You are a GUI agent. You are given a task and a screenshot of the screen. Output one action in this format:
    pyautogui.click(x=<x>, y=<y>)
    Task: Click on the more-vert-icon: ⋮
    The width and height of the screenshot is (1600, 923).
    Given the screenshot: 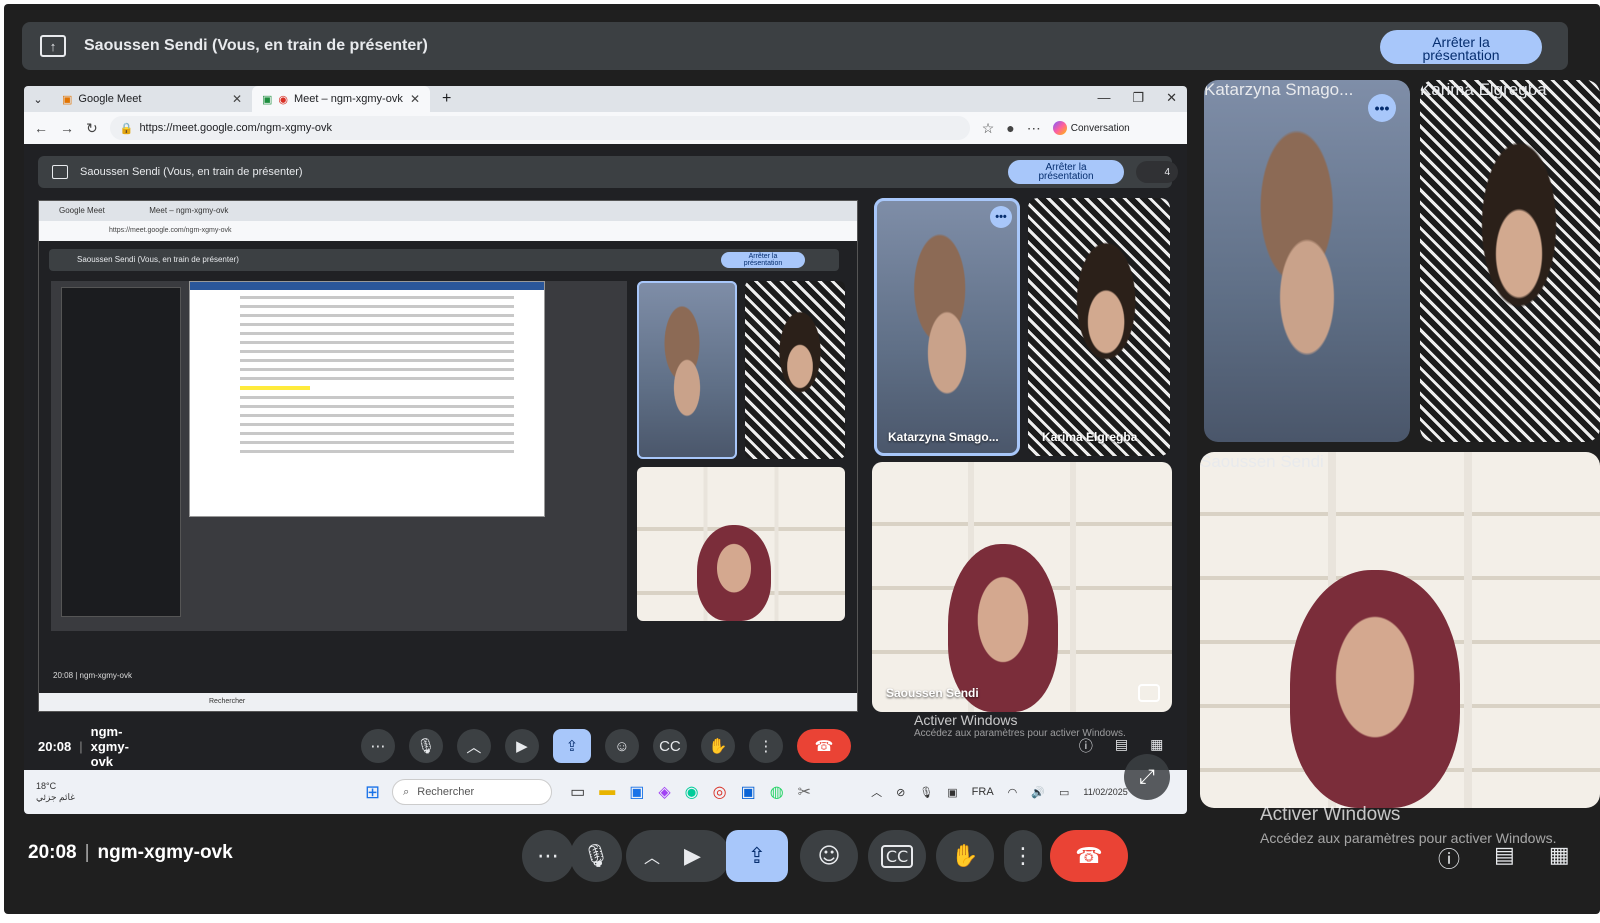 What is the action you would take?
    pyautogui.click(x=765, y=746)
    